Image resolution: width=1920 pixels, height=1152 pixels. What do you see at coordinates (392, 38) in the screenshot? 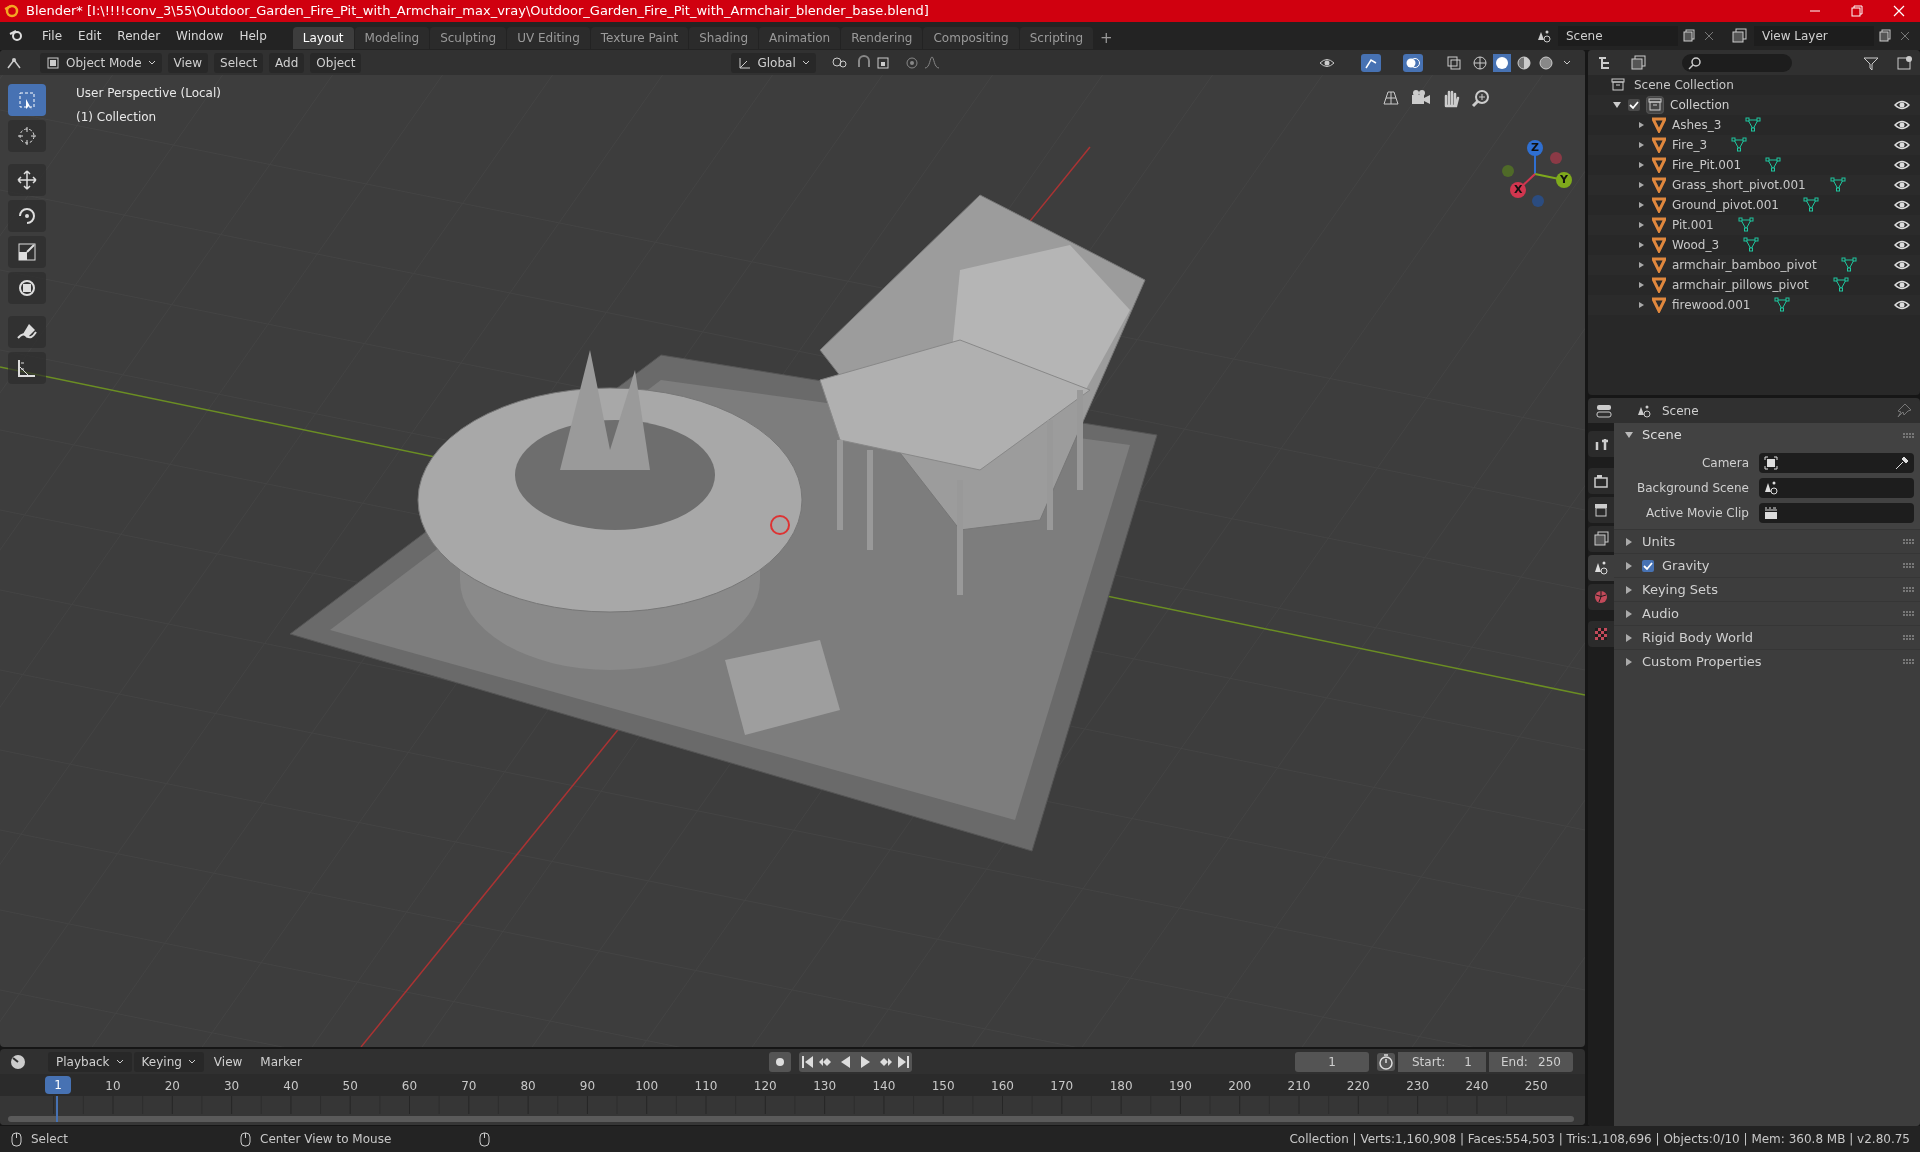
I see `workspace-tab: Modeling` at bounding box center [392, 38].